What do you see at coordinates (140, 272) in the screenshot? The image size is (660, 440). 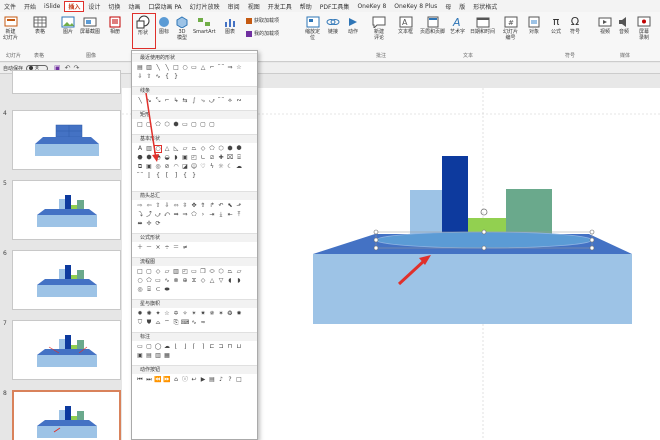 I see `flowchart-process-icon: □` at bounding box center [140, 272].